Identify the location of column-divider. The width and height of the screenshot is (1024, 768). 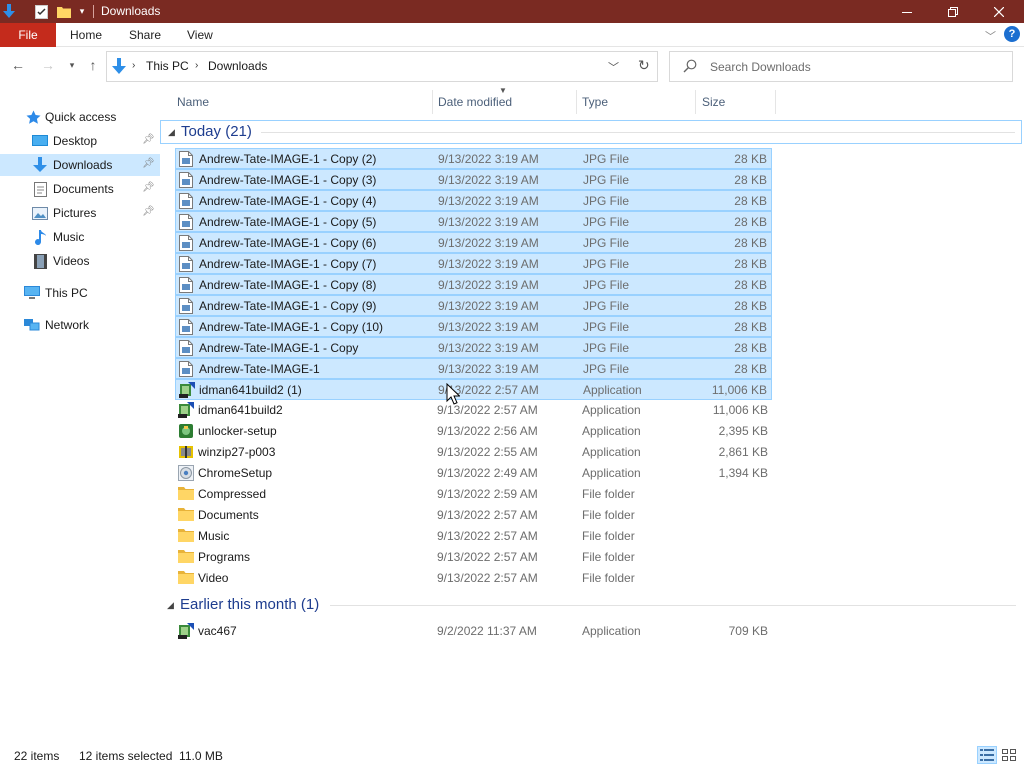
(775, 102).